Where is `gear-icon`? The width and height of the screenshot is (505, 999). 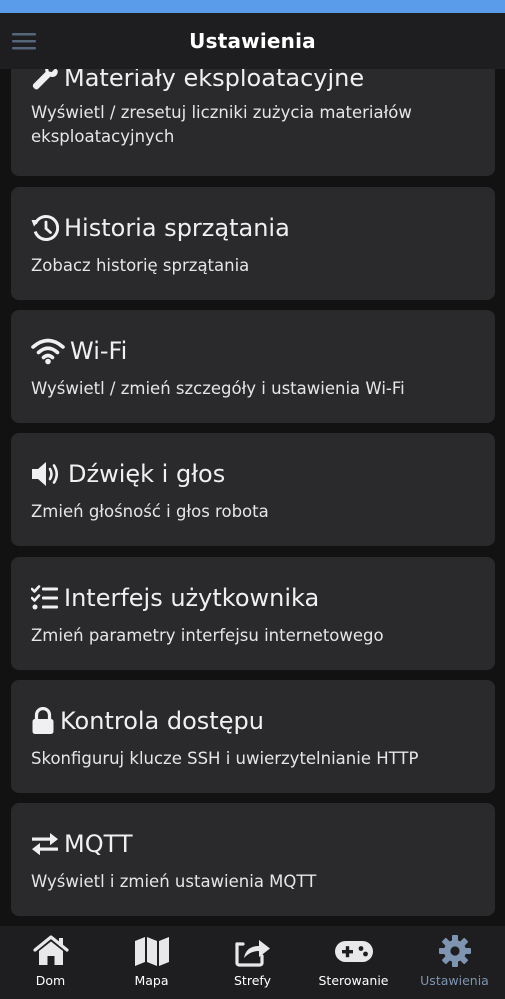 gear-icon is located at coordinates (455, 951).